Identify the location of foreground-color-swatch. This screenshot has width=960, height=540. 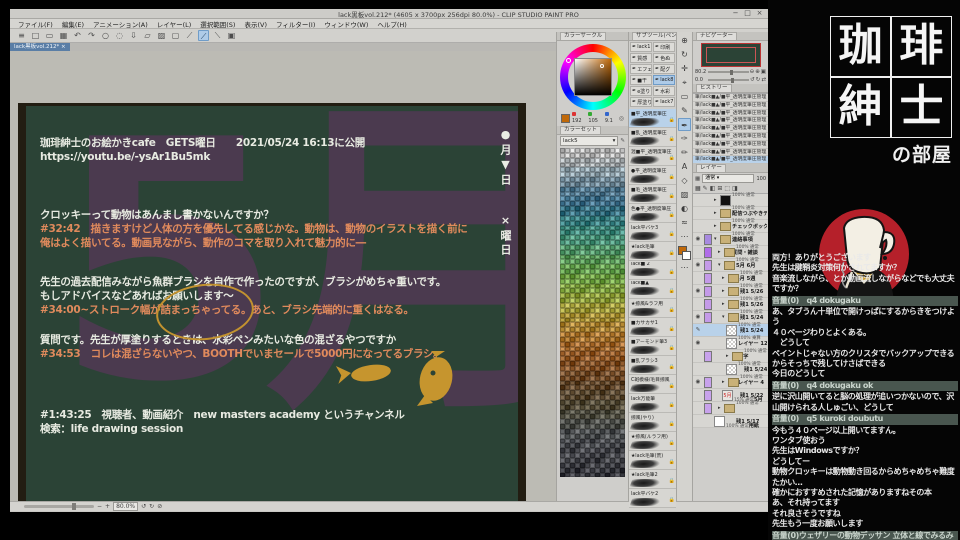
(565, 118).